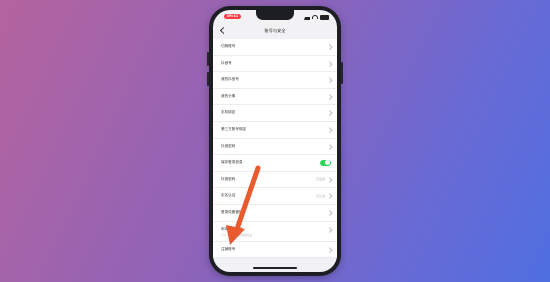 This screenshot has width=550, height=282. Describe the element at coordinates (232, 228) in the screenshot. I see `row-label: 申请官方认证` at that location.